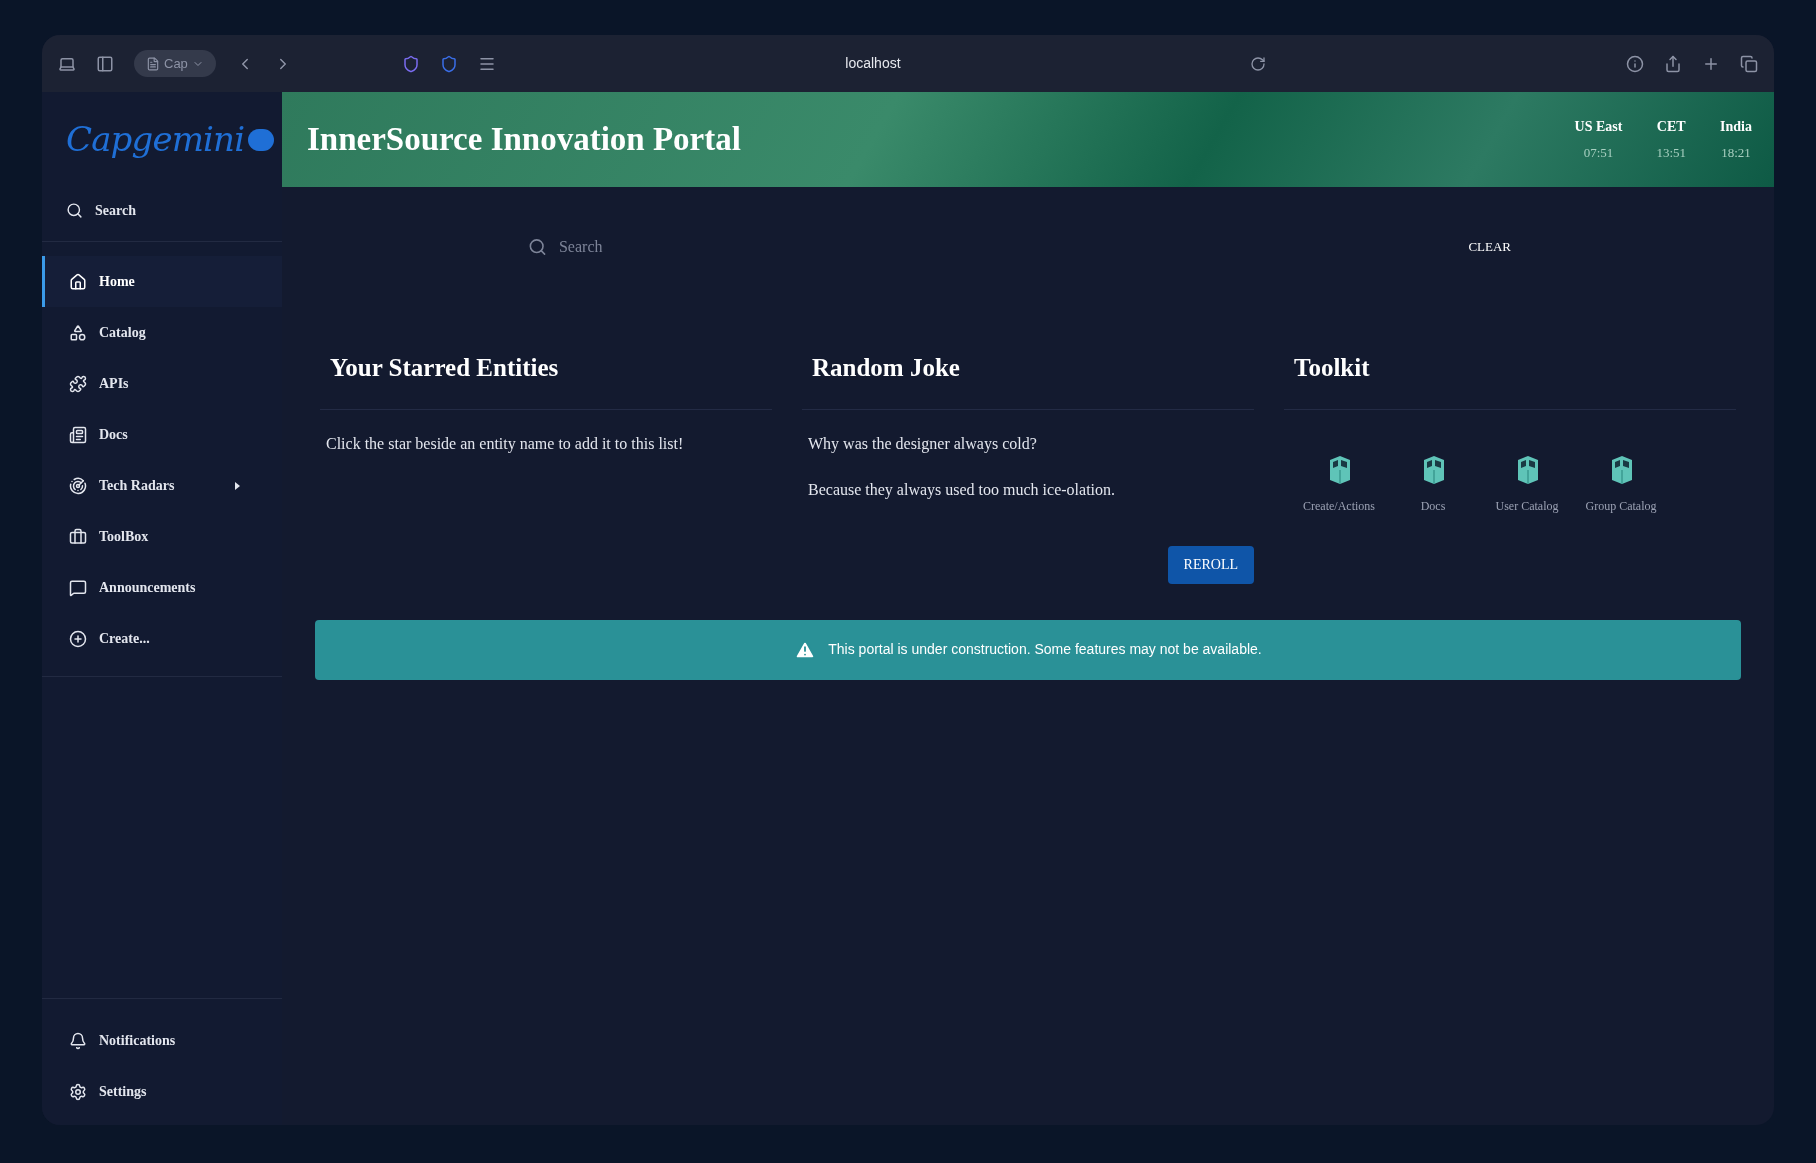 This screenshot has width=1816, height=1163. Describe the element at coordinates (961, 490) in the screenshot. I see `joke-text: Because they always used too much ice-olation.` at that location.